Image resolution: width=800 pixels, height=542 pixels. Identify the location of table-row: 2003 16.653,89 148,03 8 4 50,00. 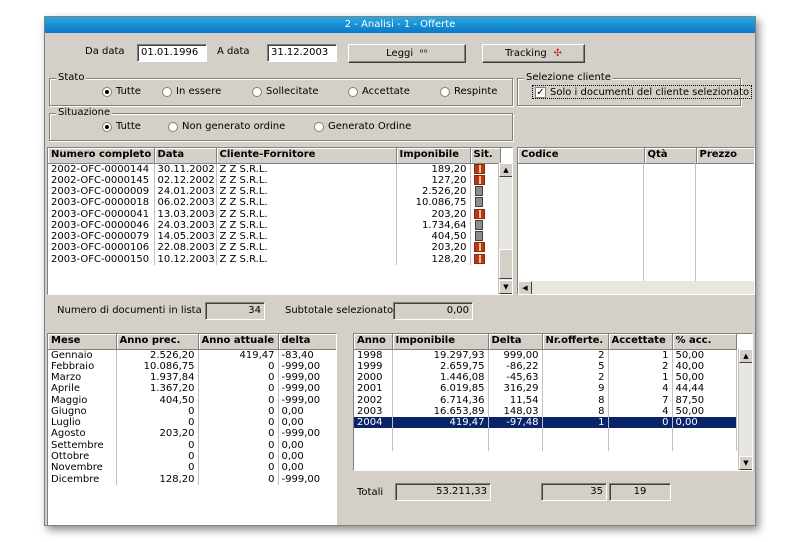
(545, 411).